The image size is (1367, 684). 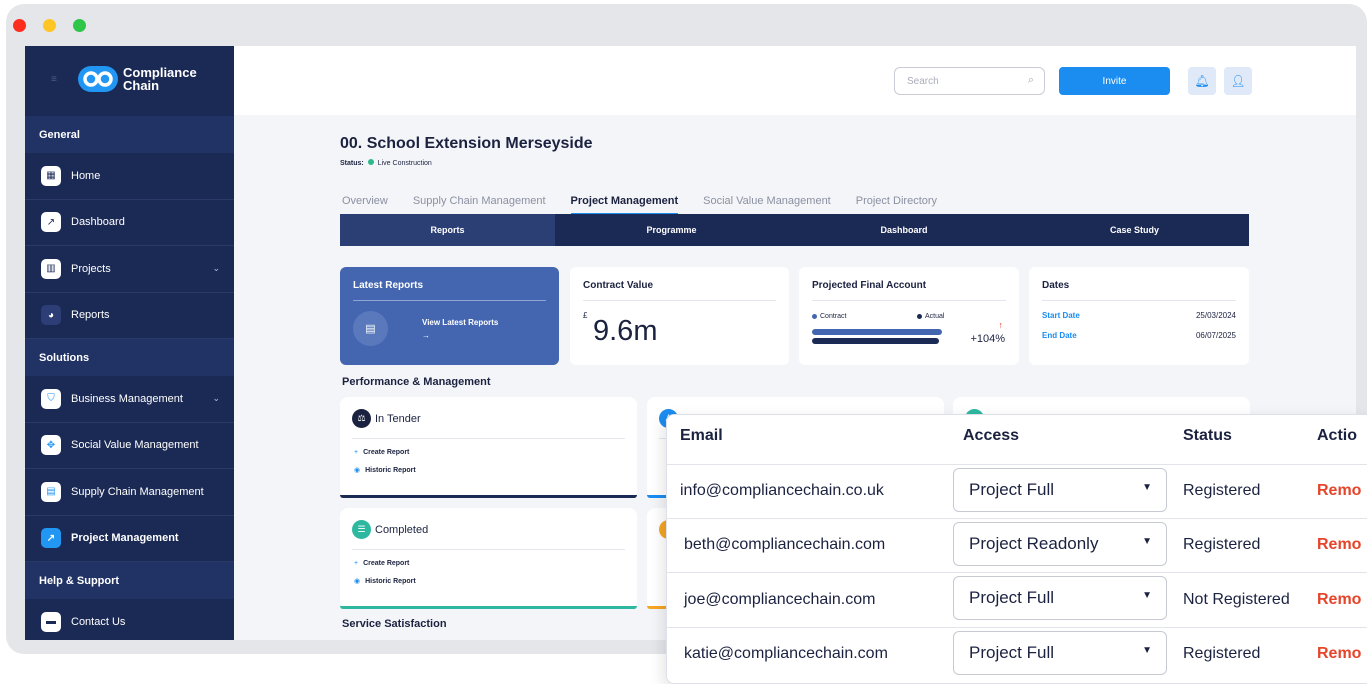 I want to click on end-date-row: End Date 06/07/2025, so click(x=1139, y=335).